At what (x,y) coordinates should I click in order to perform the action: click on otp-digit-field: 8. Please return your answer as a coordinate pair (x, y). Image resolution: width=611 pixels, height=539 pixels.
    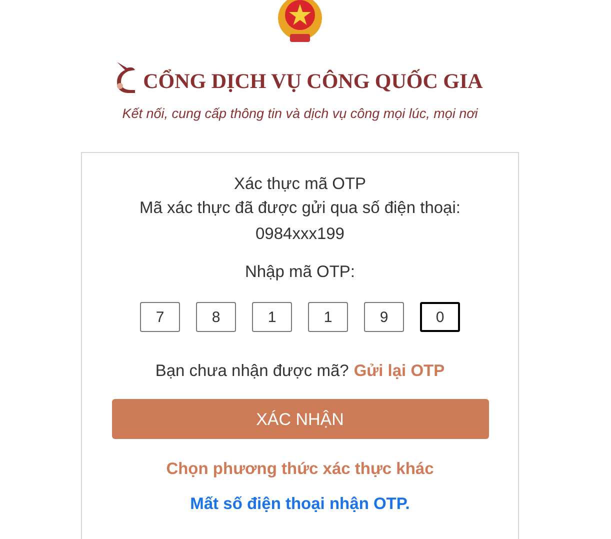
    Looking at the image, I should click on (216, 317).